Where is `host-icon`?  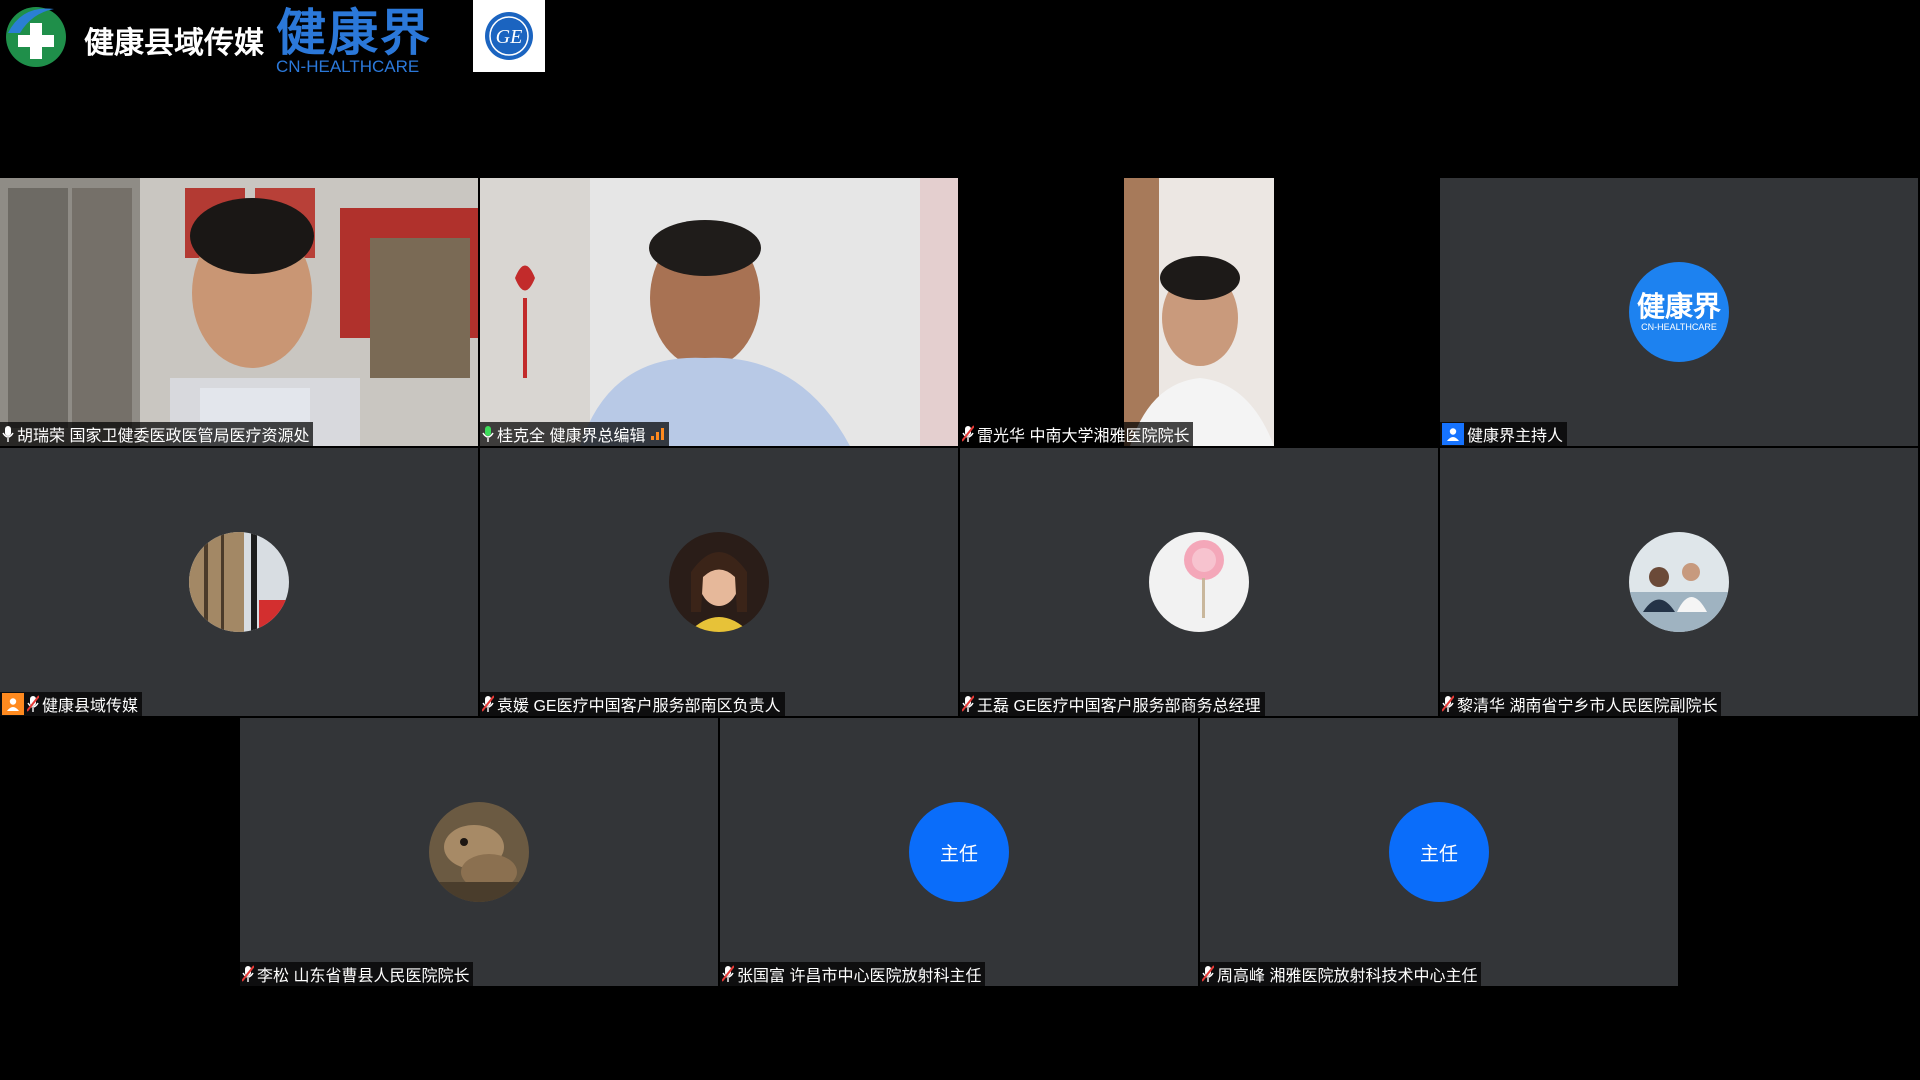 host-icon is located at coordinates (1453, 434).